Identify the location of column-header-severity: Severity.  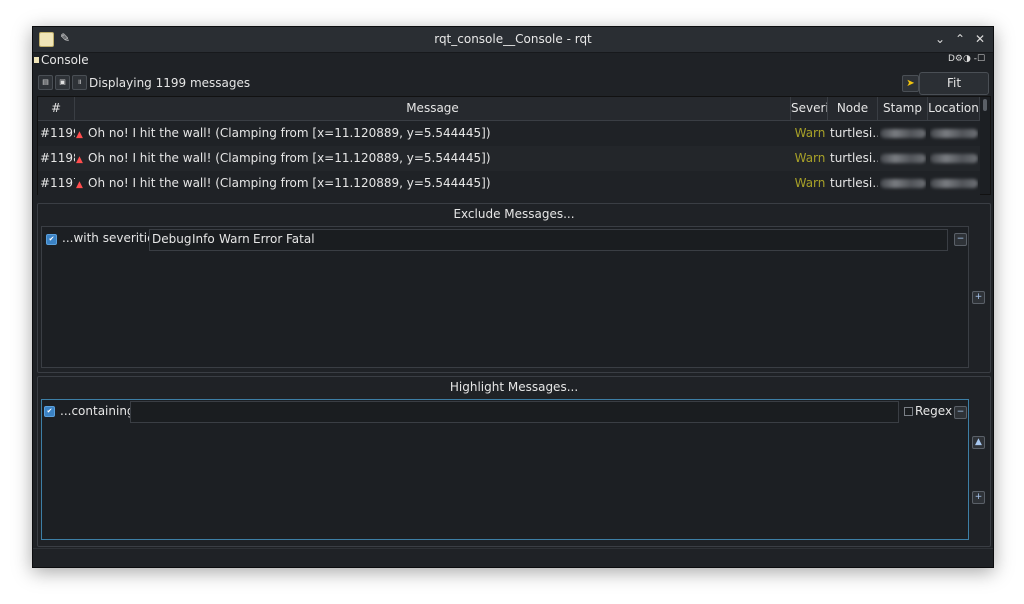
(809, 108).